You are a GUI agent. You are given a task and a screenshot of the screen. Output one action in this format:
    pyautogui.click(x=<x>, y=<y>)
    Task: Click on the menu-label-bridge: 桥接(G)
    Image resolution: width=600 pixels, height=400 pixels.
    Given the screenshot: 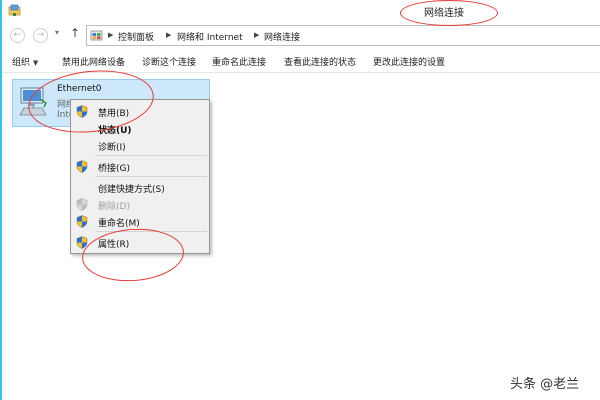 What is the action you would take?
    pyautogui.click(x=114, y=169)
    